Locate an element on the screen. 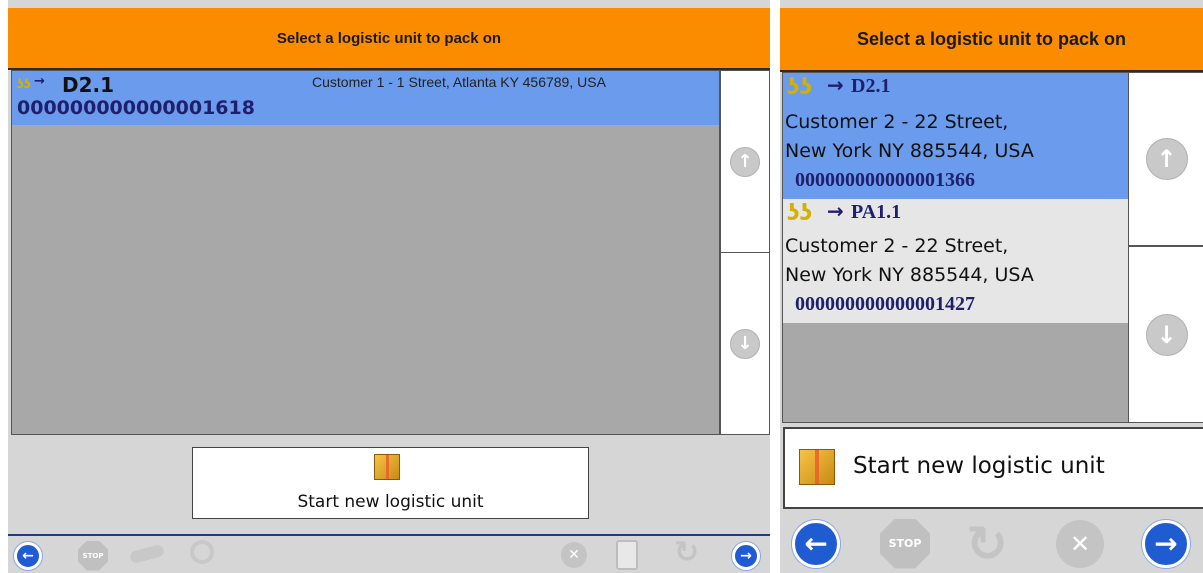  bottom-toolbar: ← STOP ✕ ↻ → is located at coordinates (389, 555).